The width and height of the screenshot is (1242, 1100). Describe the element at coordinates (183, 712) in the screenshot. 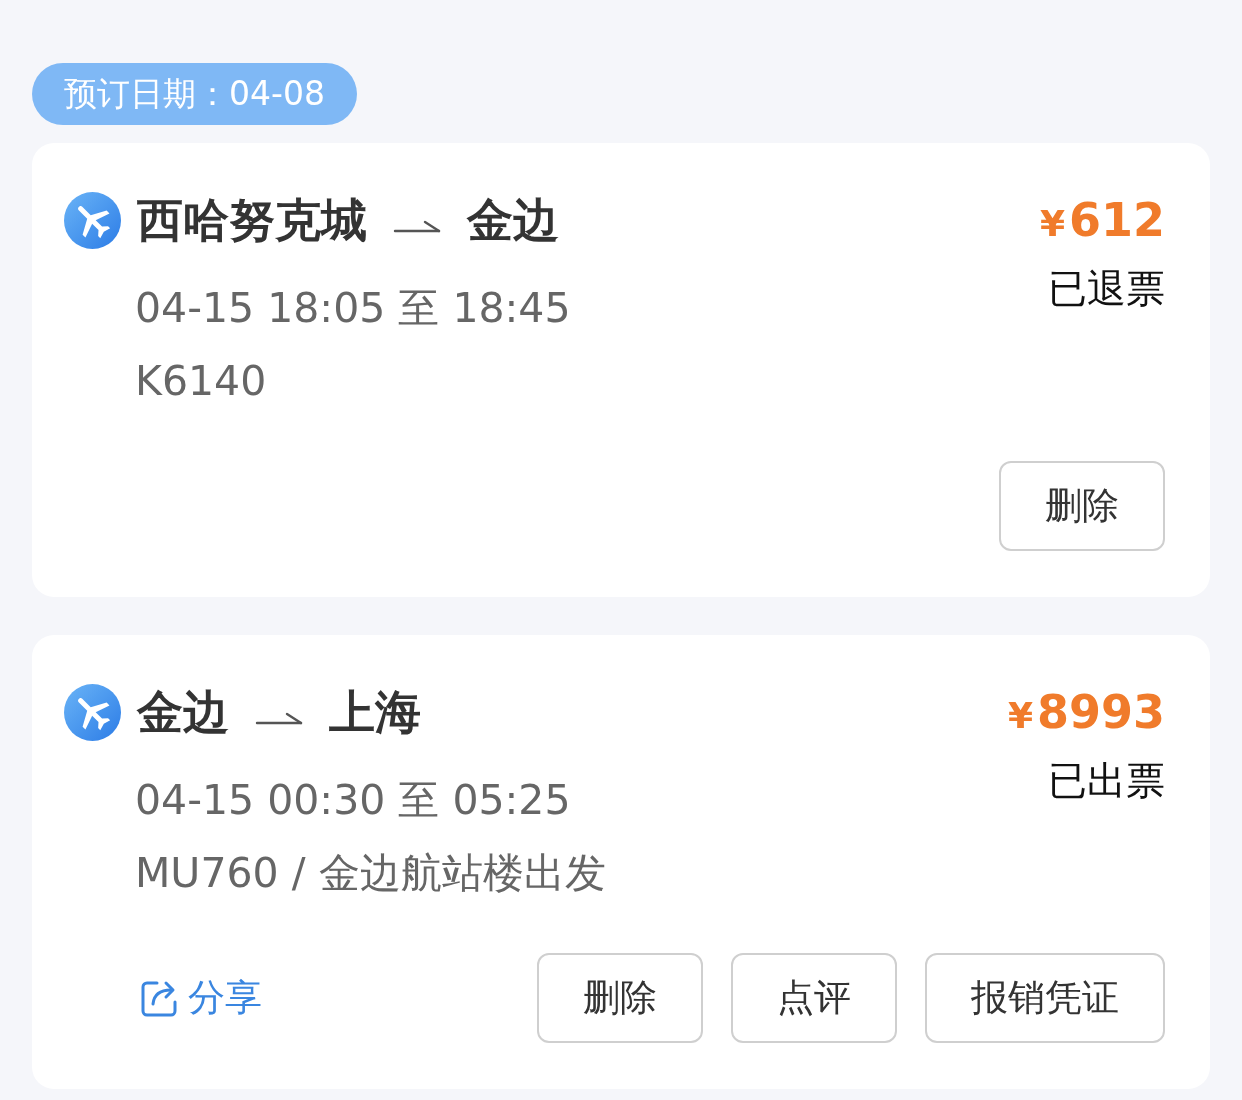

I see `departure-city: 金边` at that location.